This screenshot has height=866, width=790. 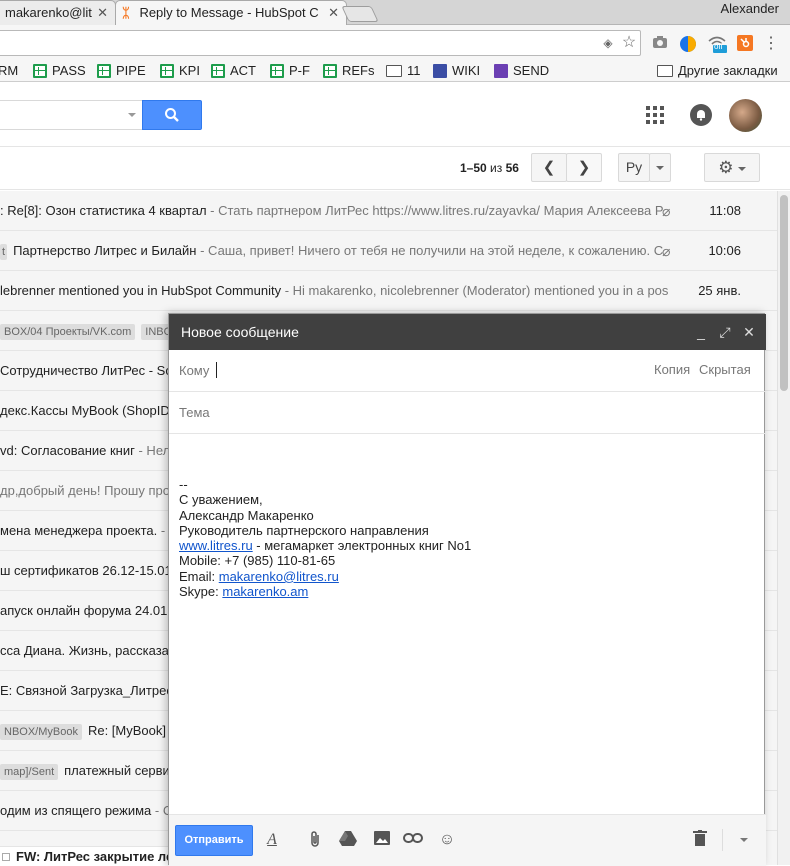 I want to click on input-tools-dropdown, so click(x=660, y=167).